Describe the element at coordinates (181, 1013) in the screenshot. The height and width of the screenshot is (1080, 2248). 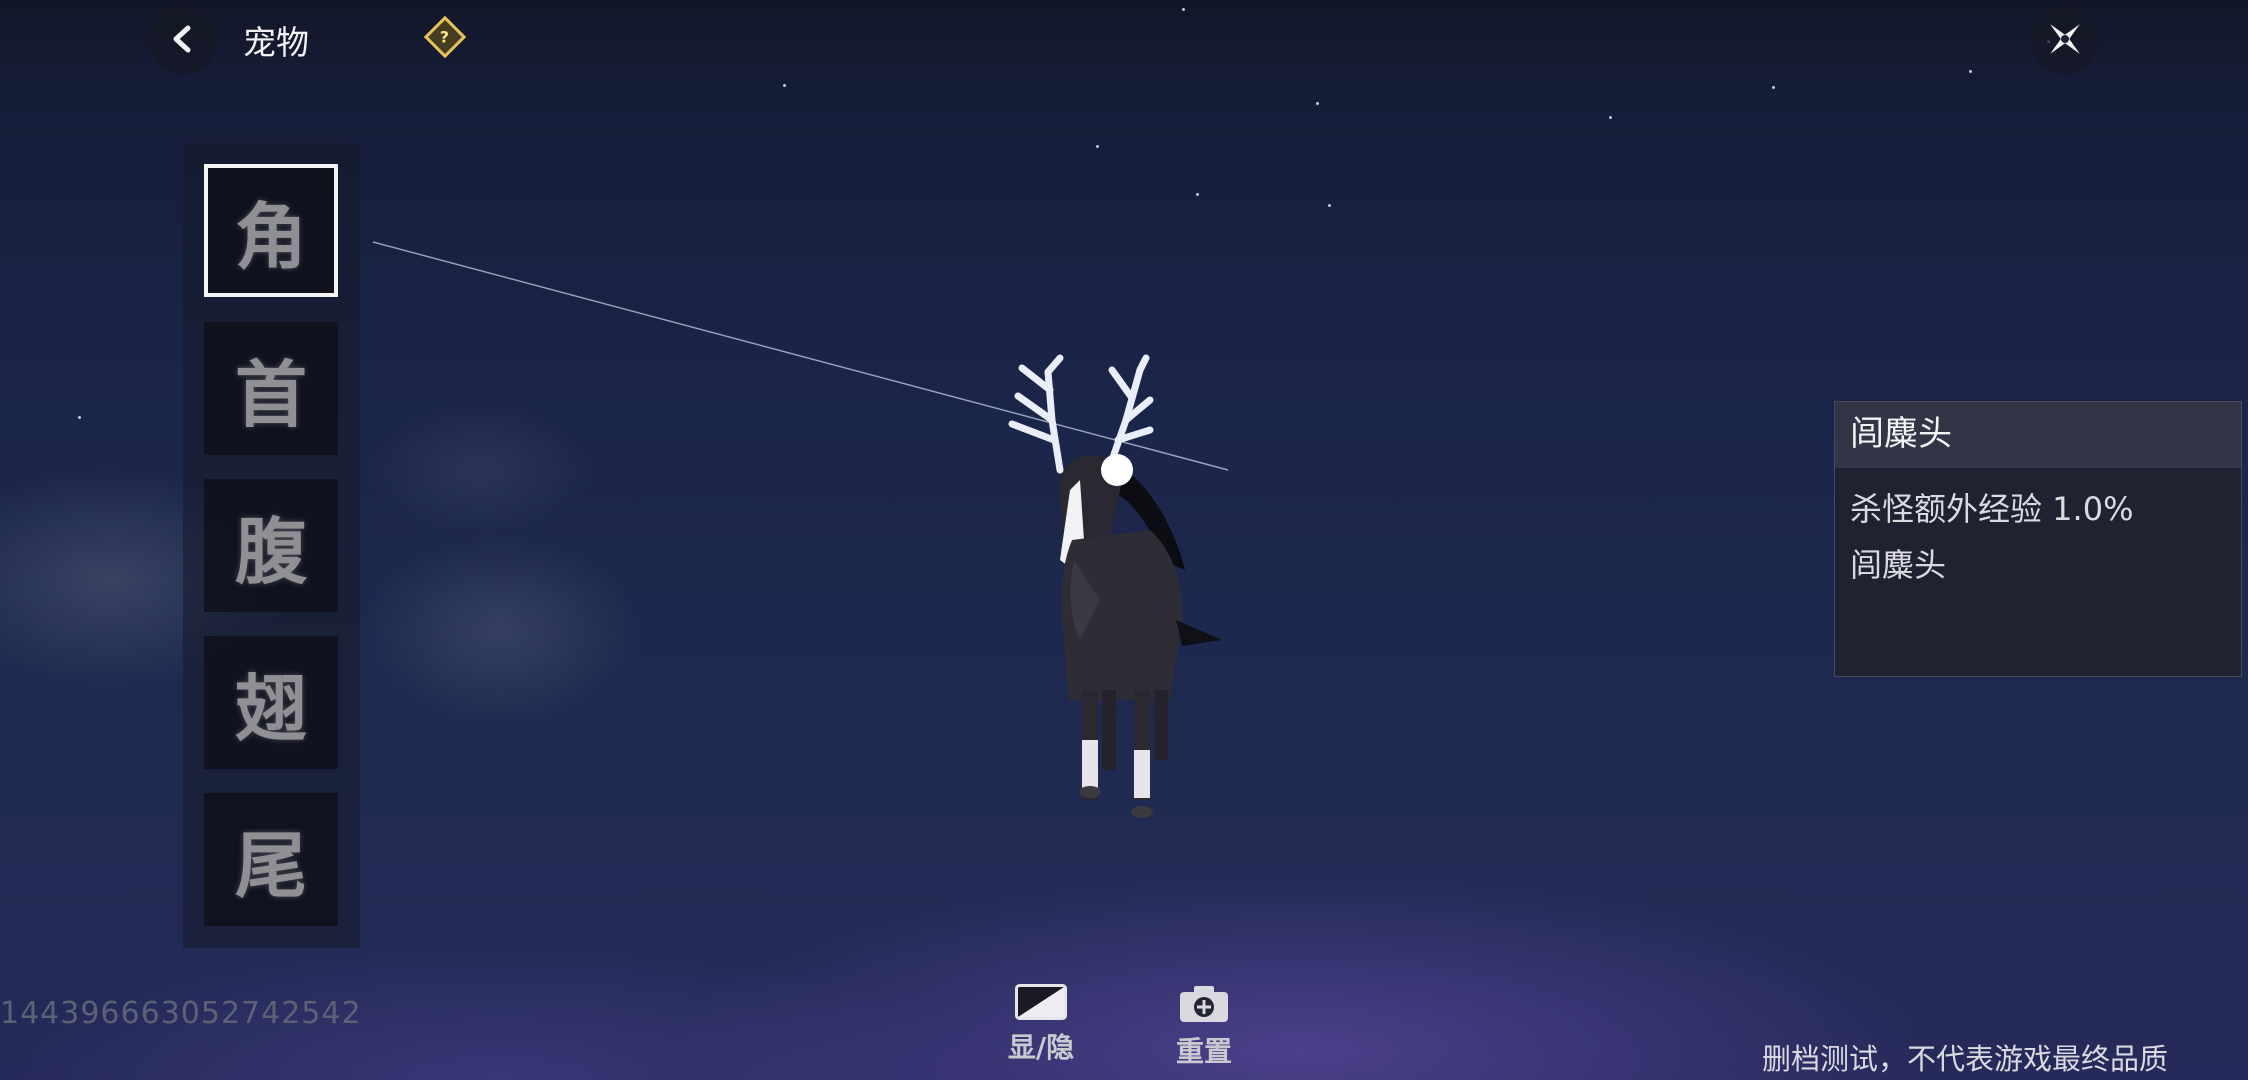
I see `player-uid: 144396663052742542` at that location.